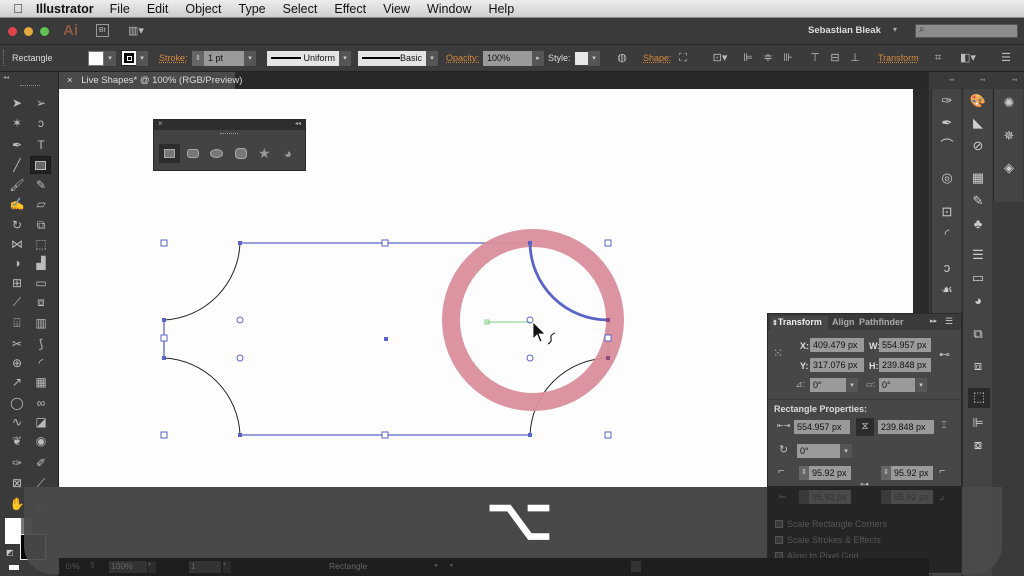 The height and width of the screenshot is (576, 1024). I want to click on rectangle-shape-button, so click(169, 153).